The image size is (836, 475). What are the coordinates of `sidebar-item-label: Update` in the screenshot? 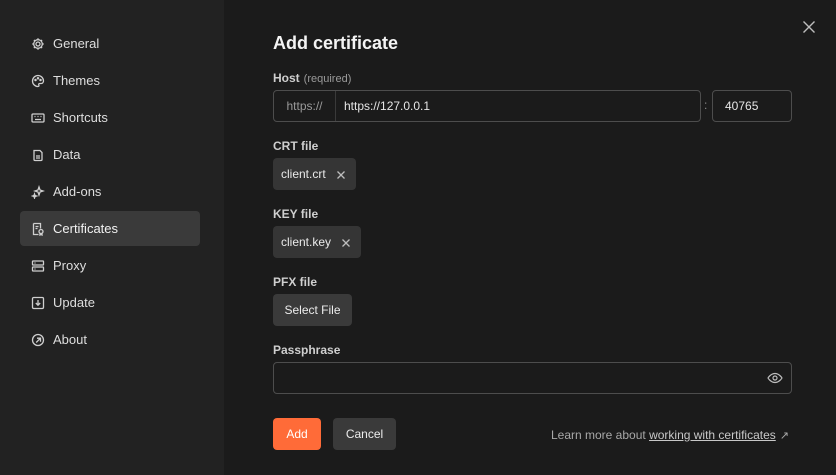 It's located at (74, 302).